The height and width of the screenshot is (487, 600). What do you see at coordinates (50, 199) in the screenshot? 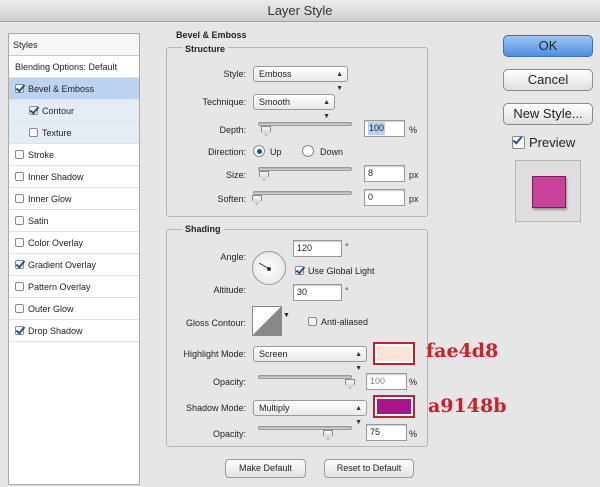
I see `style-item-label: Inner Glow` at bounding box center [50, 199].